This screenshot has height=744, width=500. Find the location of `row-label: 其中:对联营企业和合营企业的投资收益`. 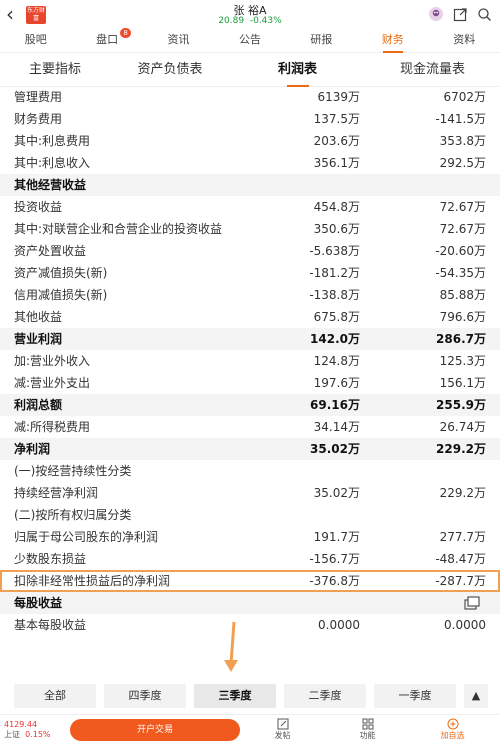

row-label: 其中:对联营企业和合营企业的投资收益 is located at coordinates (118, 229).